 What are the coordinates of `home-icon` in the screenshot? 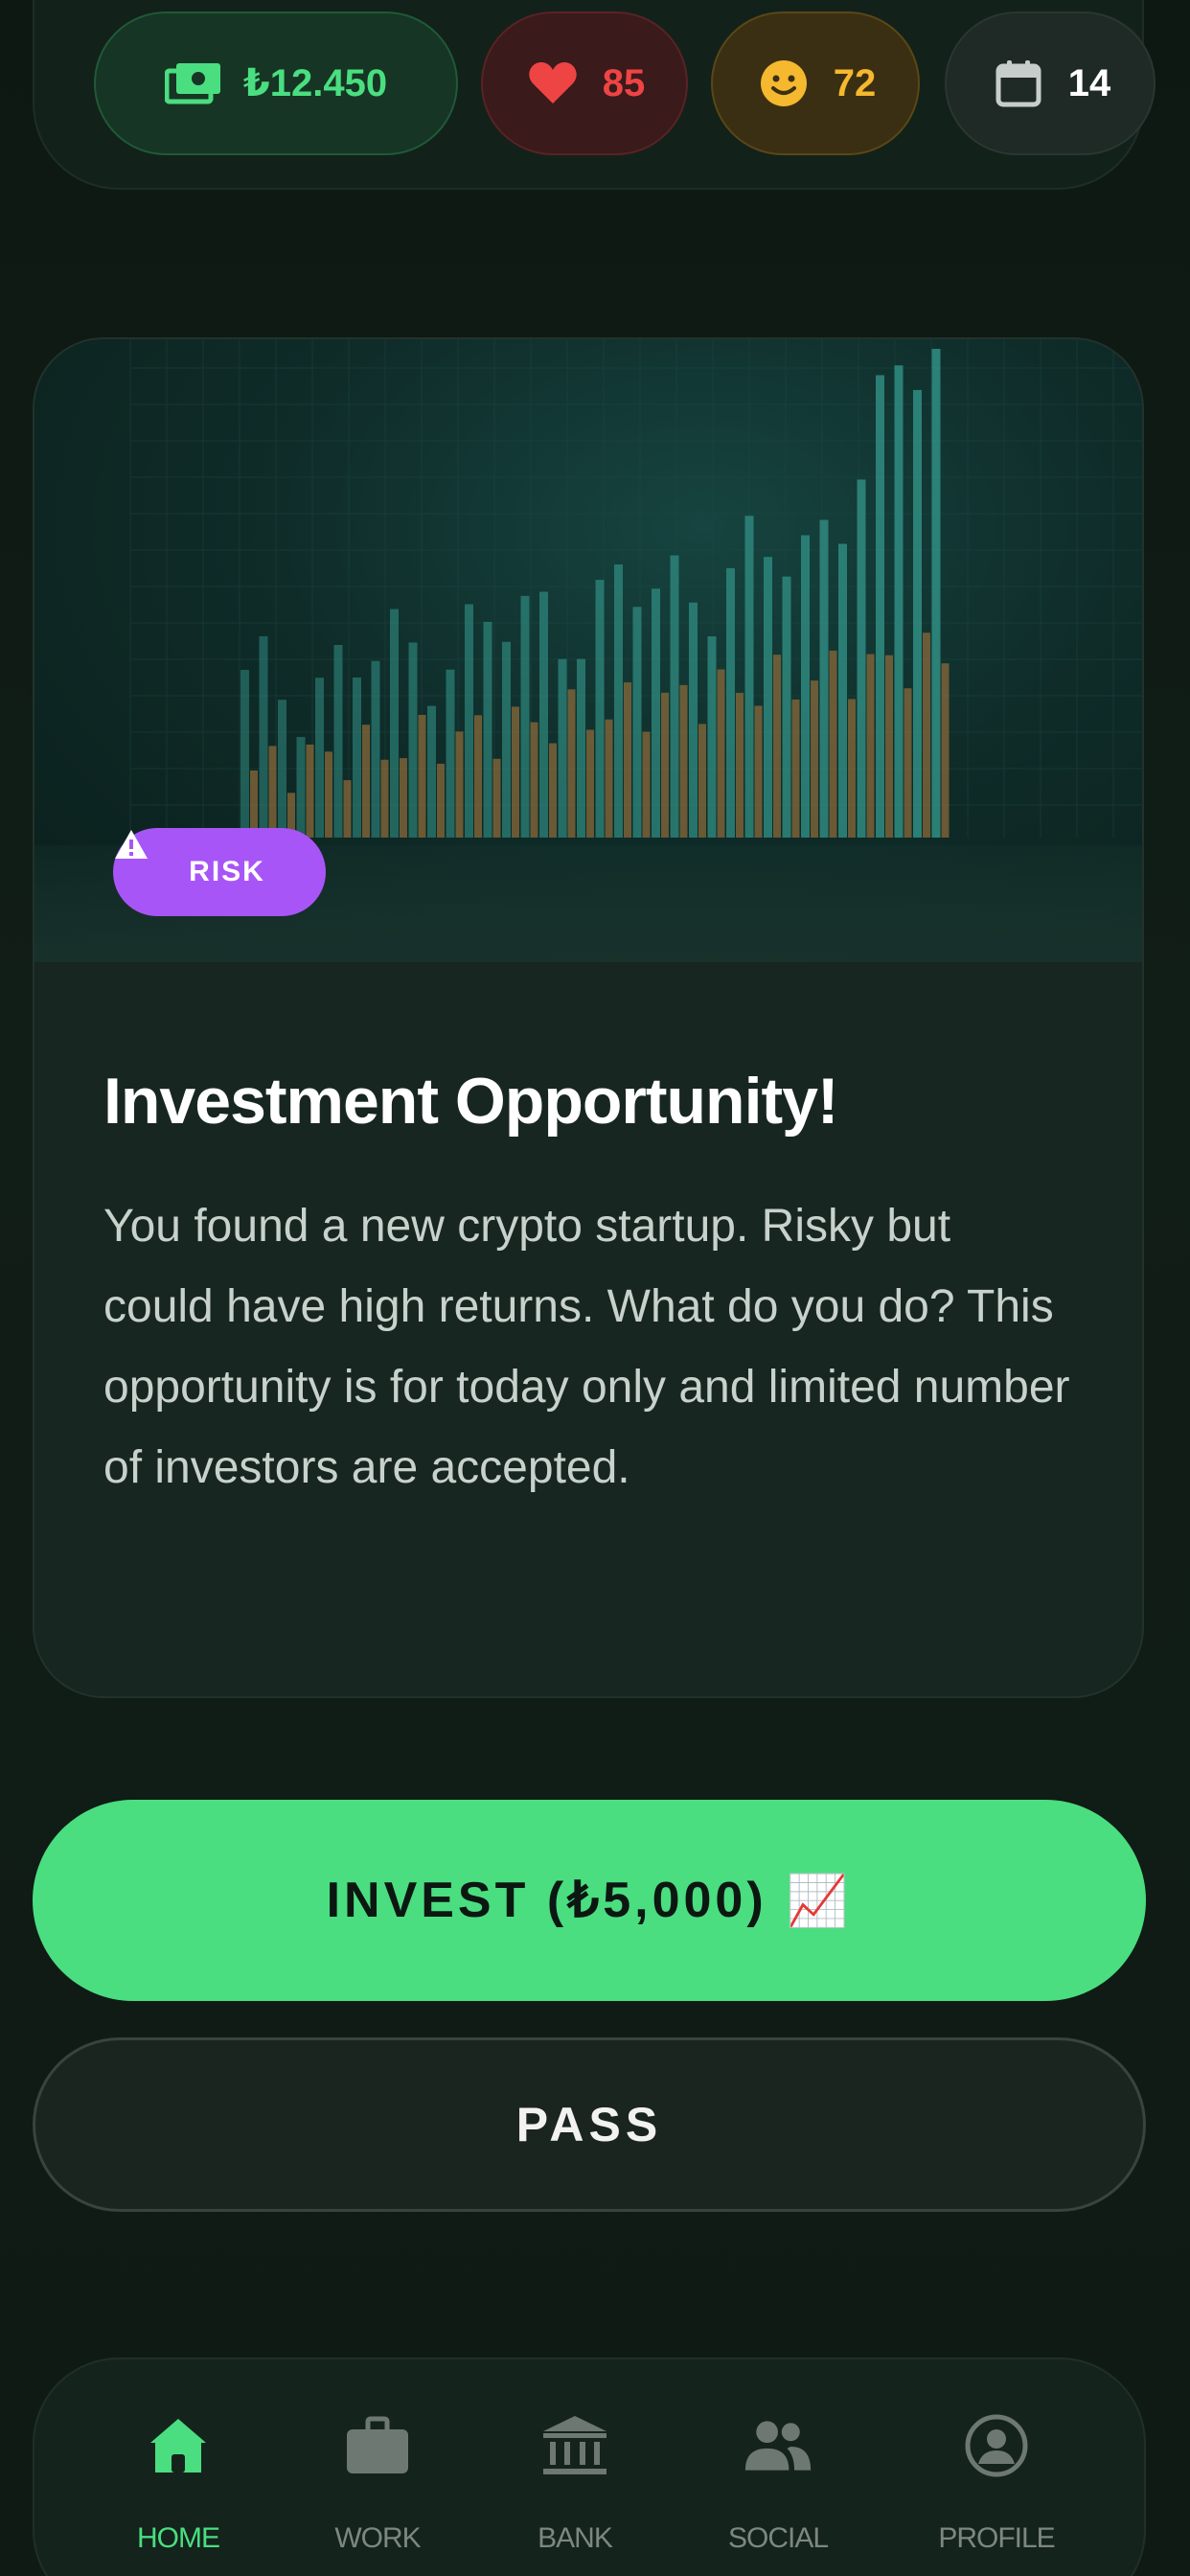 It's located at (179, 2445).